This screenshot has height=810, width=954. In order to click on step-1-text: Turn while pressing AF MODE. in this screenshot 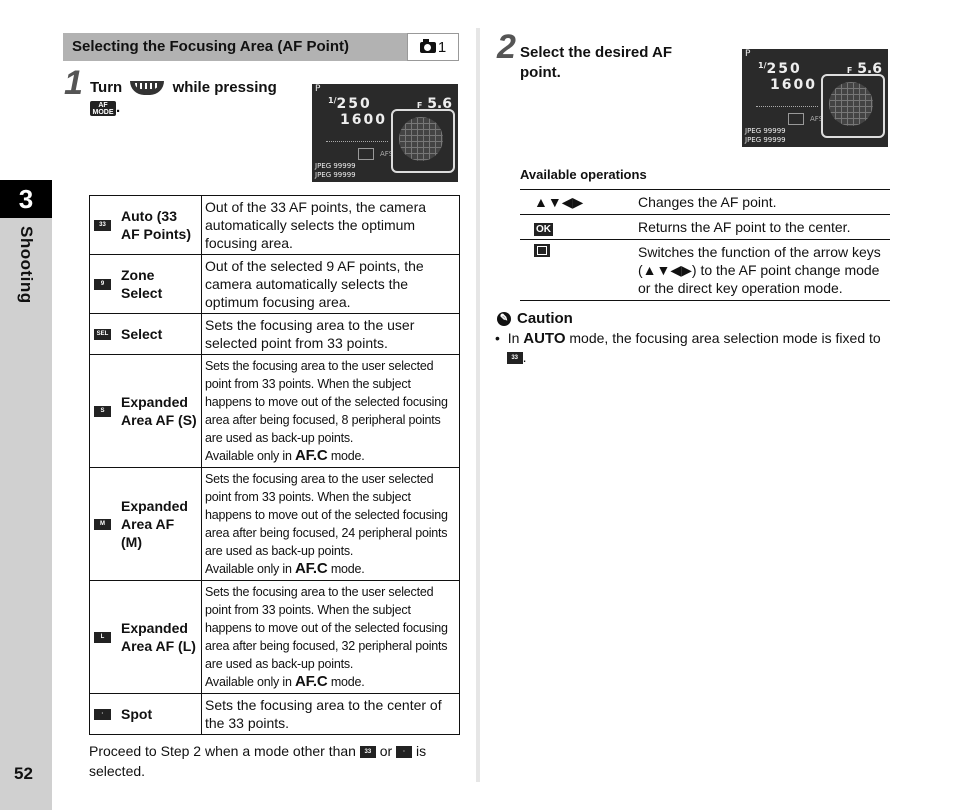, I will do `click(195, 98)`.